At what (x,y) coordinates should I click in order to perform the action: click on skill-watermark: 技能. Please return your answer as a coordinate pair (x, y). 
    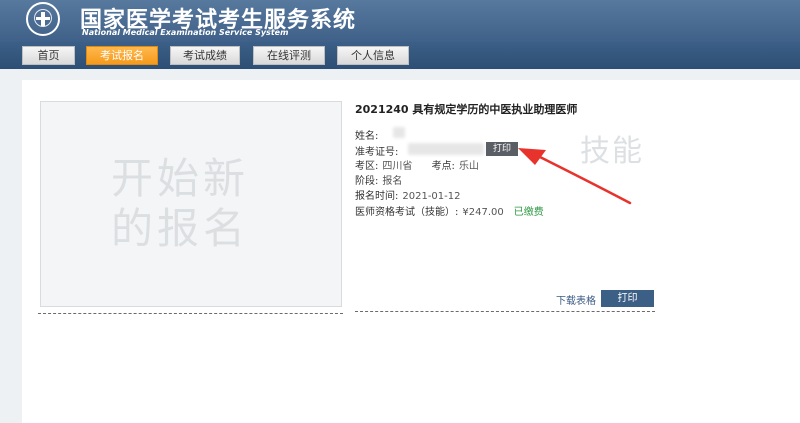
    Looking at the image, I should click on (612, 151).